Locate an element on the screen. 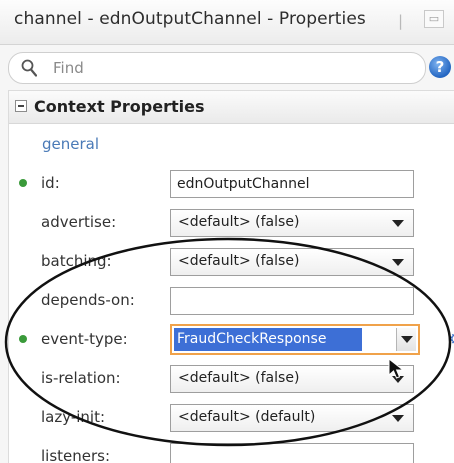 The height and width of the screenshot is (463, 454). advertise-select: <default> (false) is located at coordinates (292, 223).